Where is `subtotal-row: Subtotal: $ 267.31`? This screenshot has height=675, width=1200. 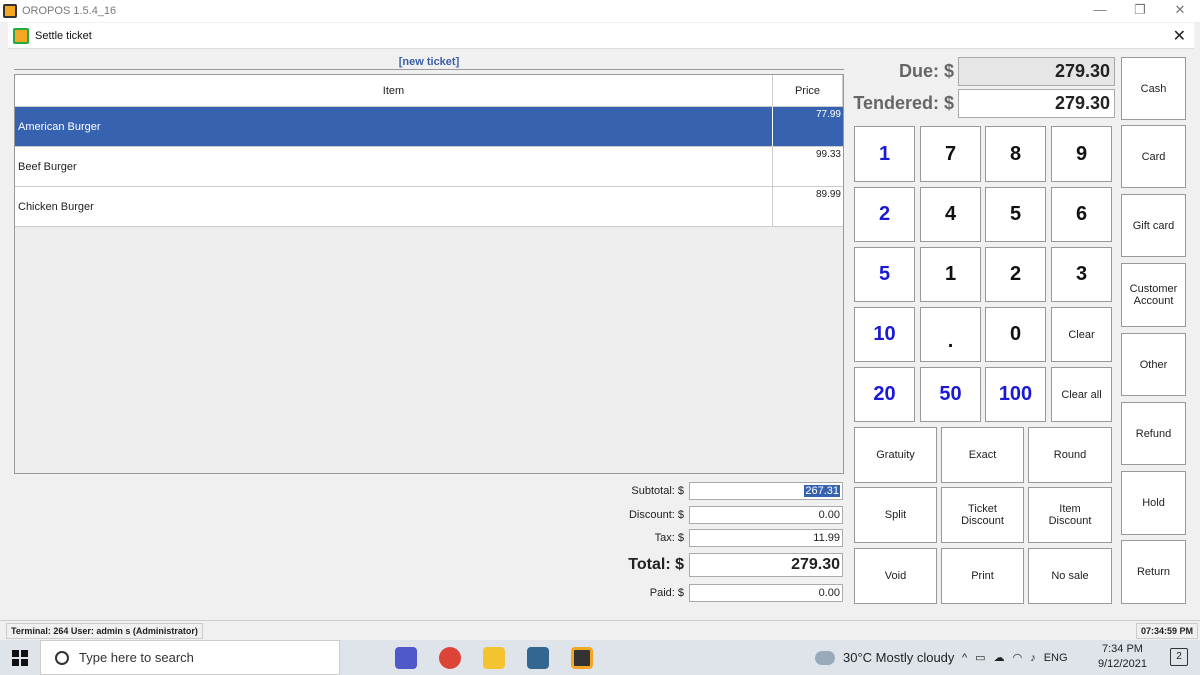 subtotal-row: Subtotal: $ 267.31 is located at coordinates (729, 491).